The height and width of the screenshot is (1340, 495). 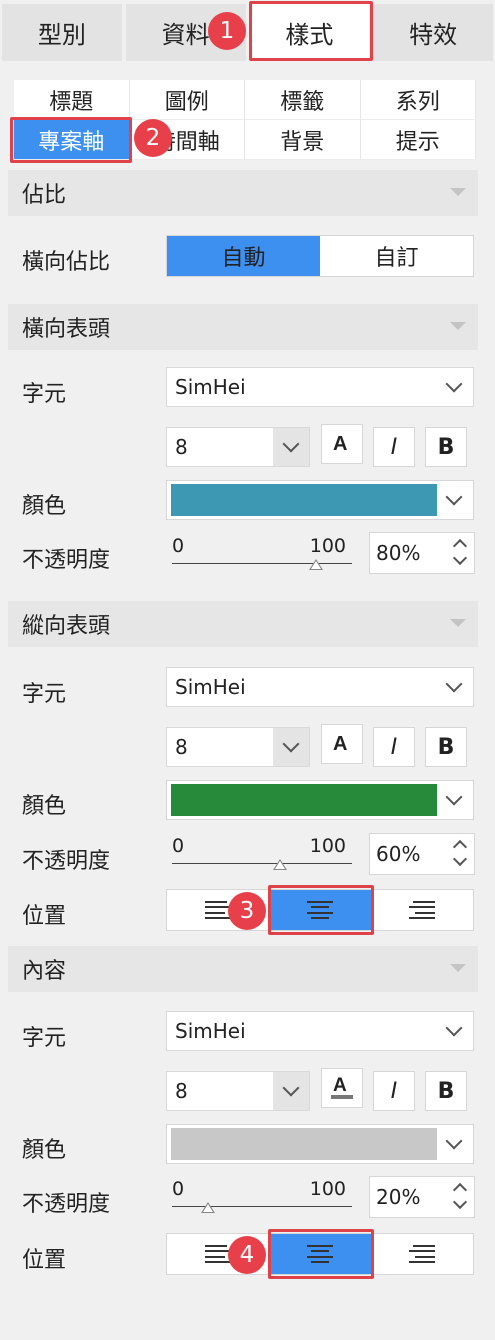 I want to click on c-opacity-input: 20%, so click(x=422, y=1197).